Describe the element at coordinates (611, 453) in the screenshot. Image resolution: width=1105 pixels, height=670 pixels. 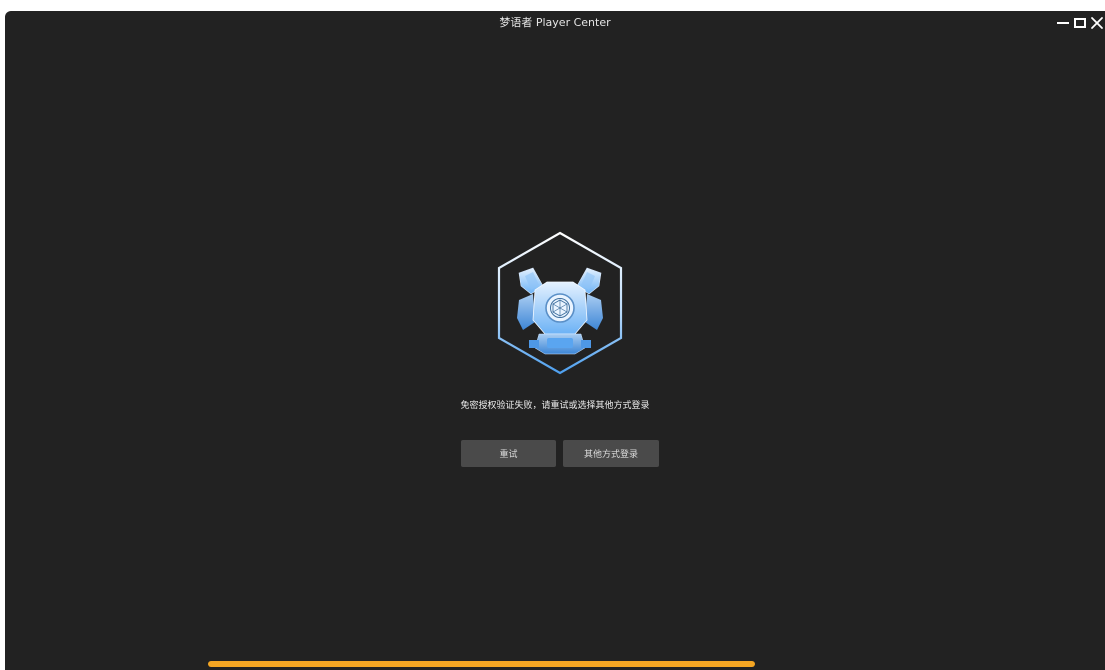
I see `other-login-button: 其他方式登录` at that location.